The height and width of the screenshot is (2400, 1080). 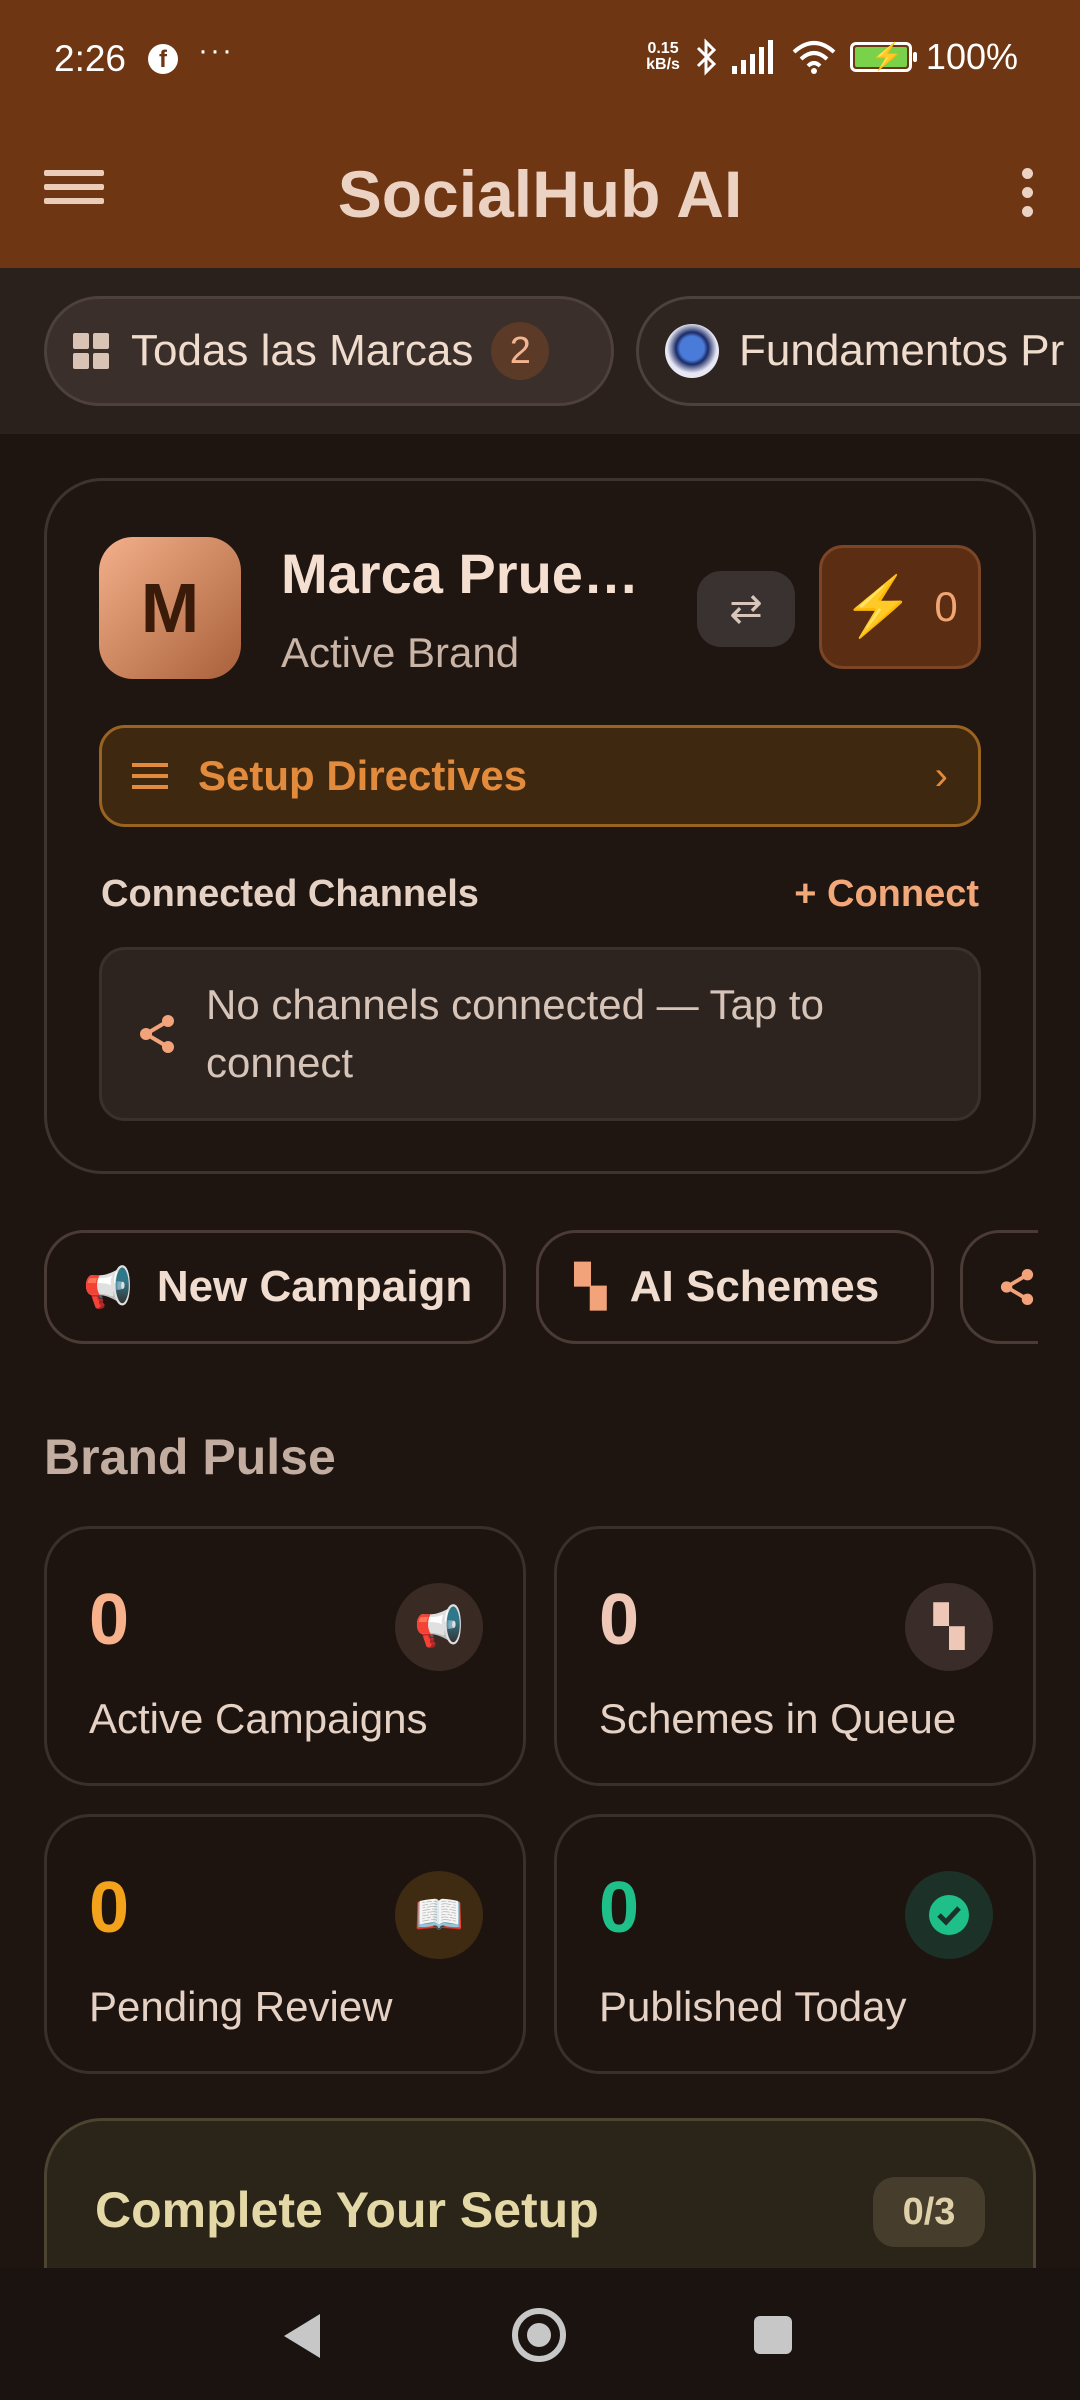 I want to click on action-label: New Campaign, so click(x=314, y=1286).